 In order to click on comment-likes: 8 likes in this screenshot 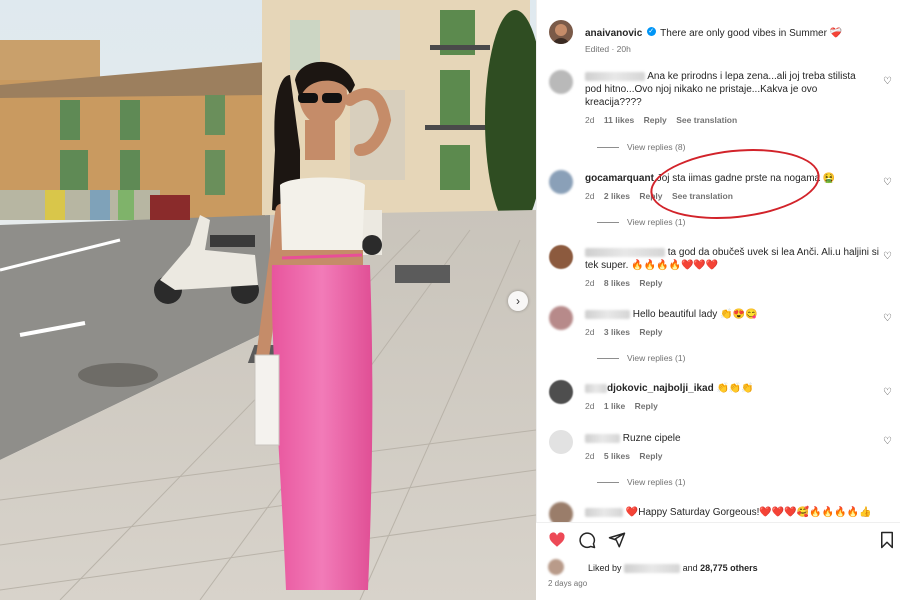, I will do `click(617, 283)`.